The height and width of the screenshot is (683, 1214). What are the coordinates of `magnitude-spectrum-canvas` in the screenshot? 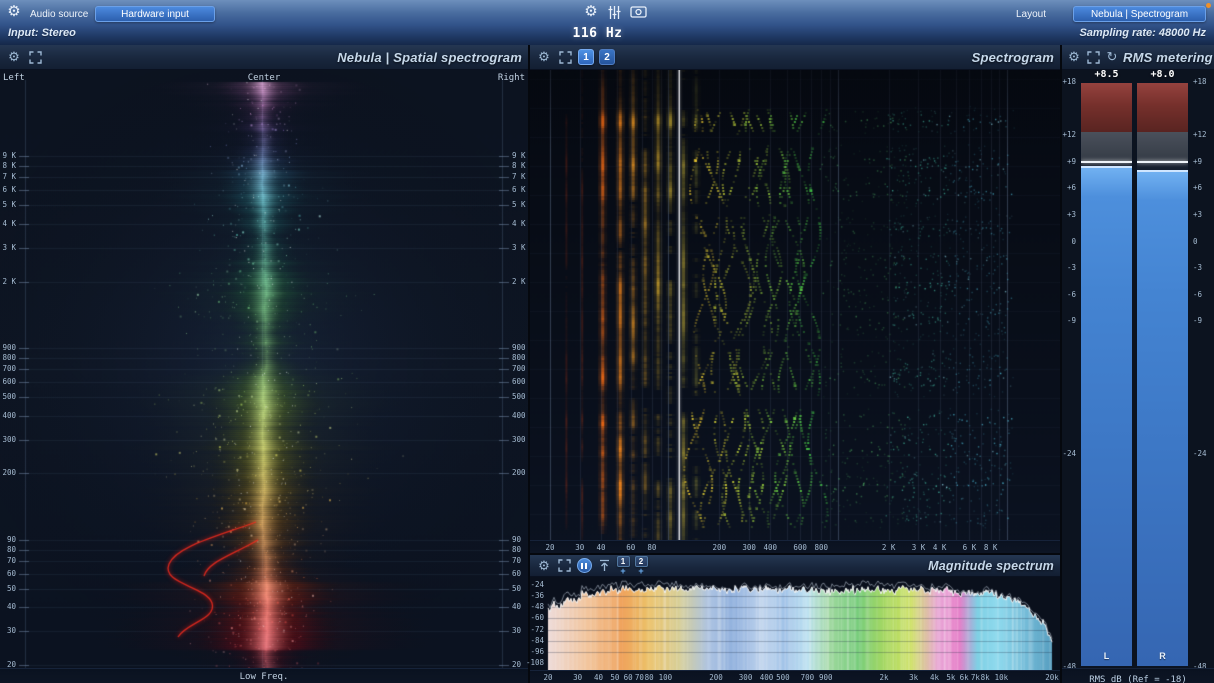 It's located at (795, 623).